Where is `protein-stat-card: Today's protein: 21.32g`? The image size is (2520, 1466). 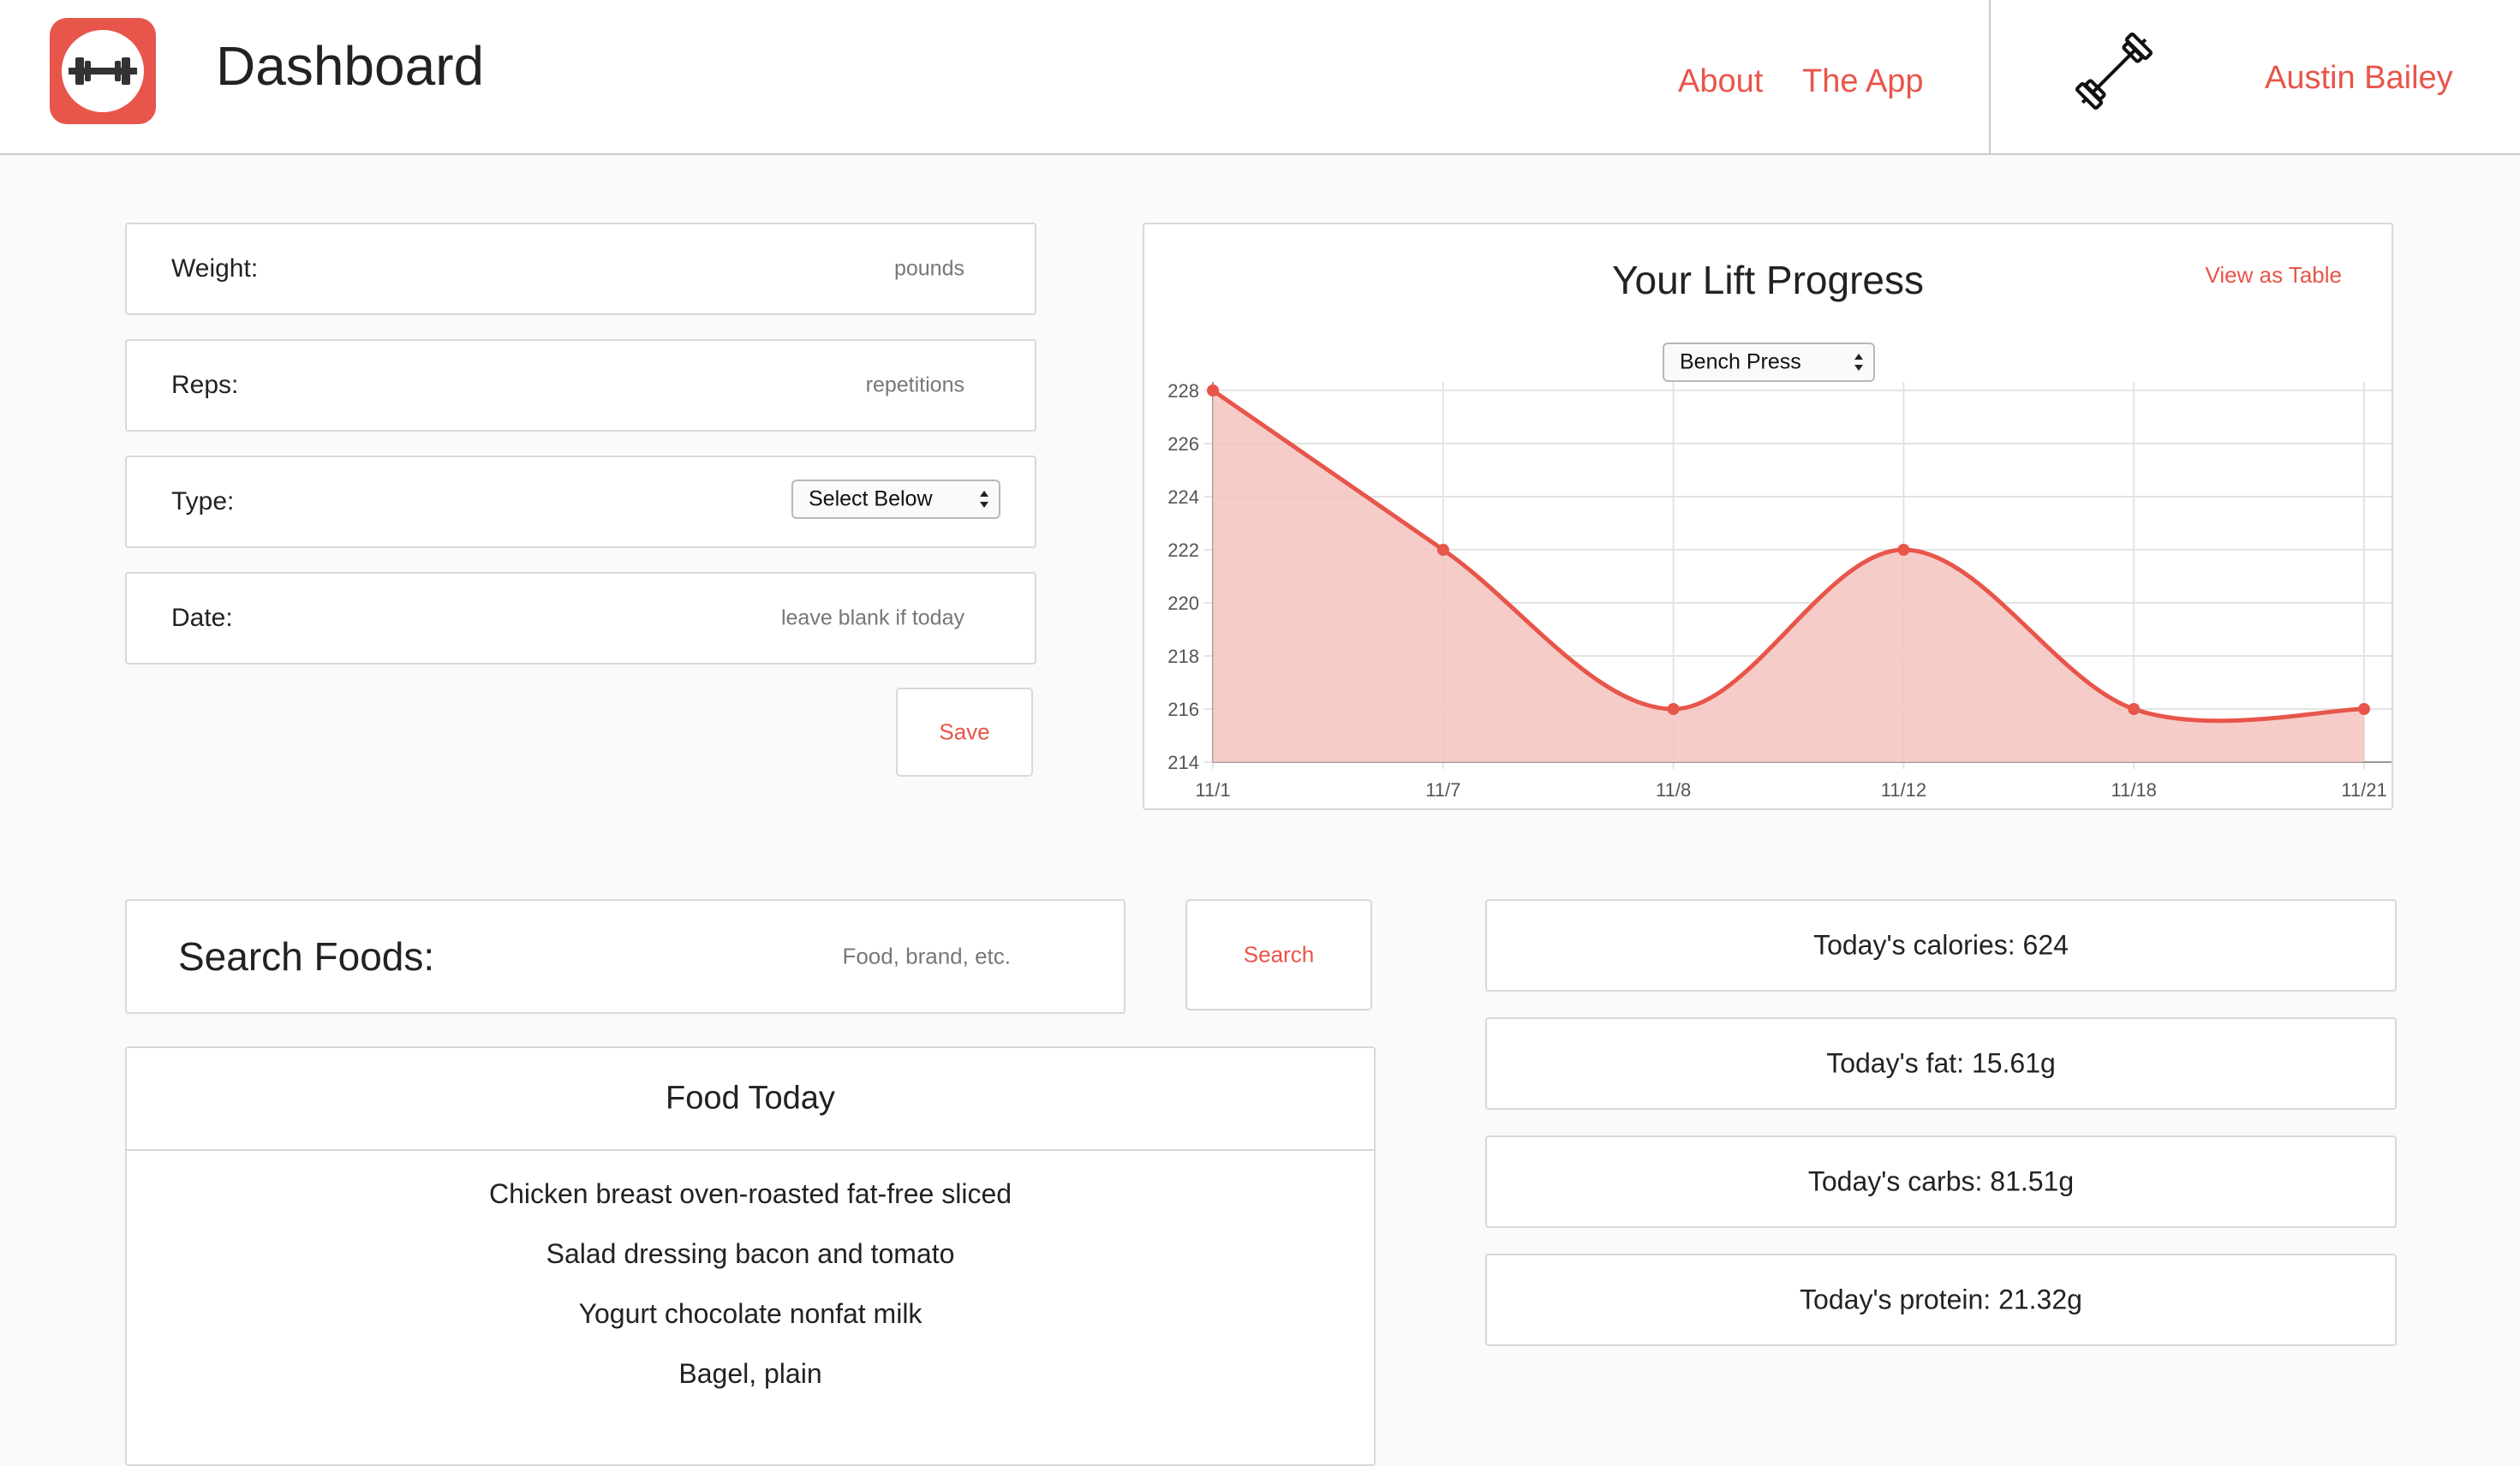
protein-stat-card: Today's protein: 21.32g is located at coordinates (1941, 1300).